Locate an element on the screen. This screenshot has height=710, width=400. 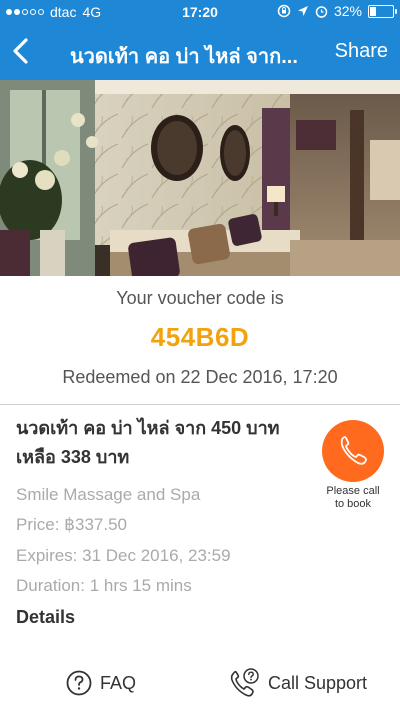
merchant-name: Smile Massage and Spa is located at coordinates (108, 494).